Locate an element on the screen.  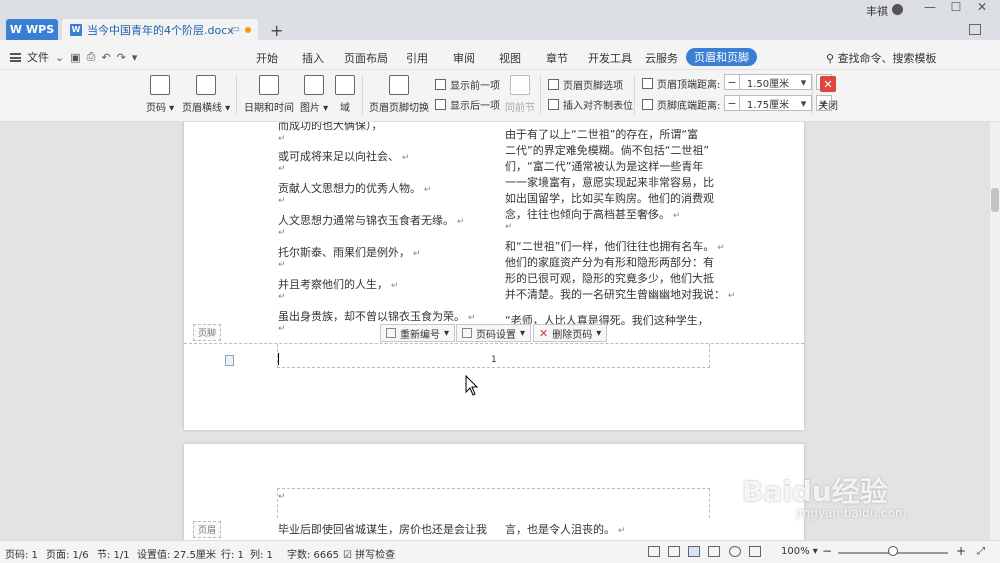
menu-cloud: 云服务 is located at coordinates (661, 58).